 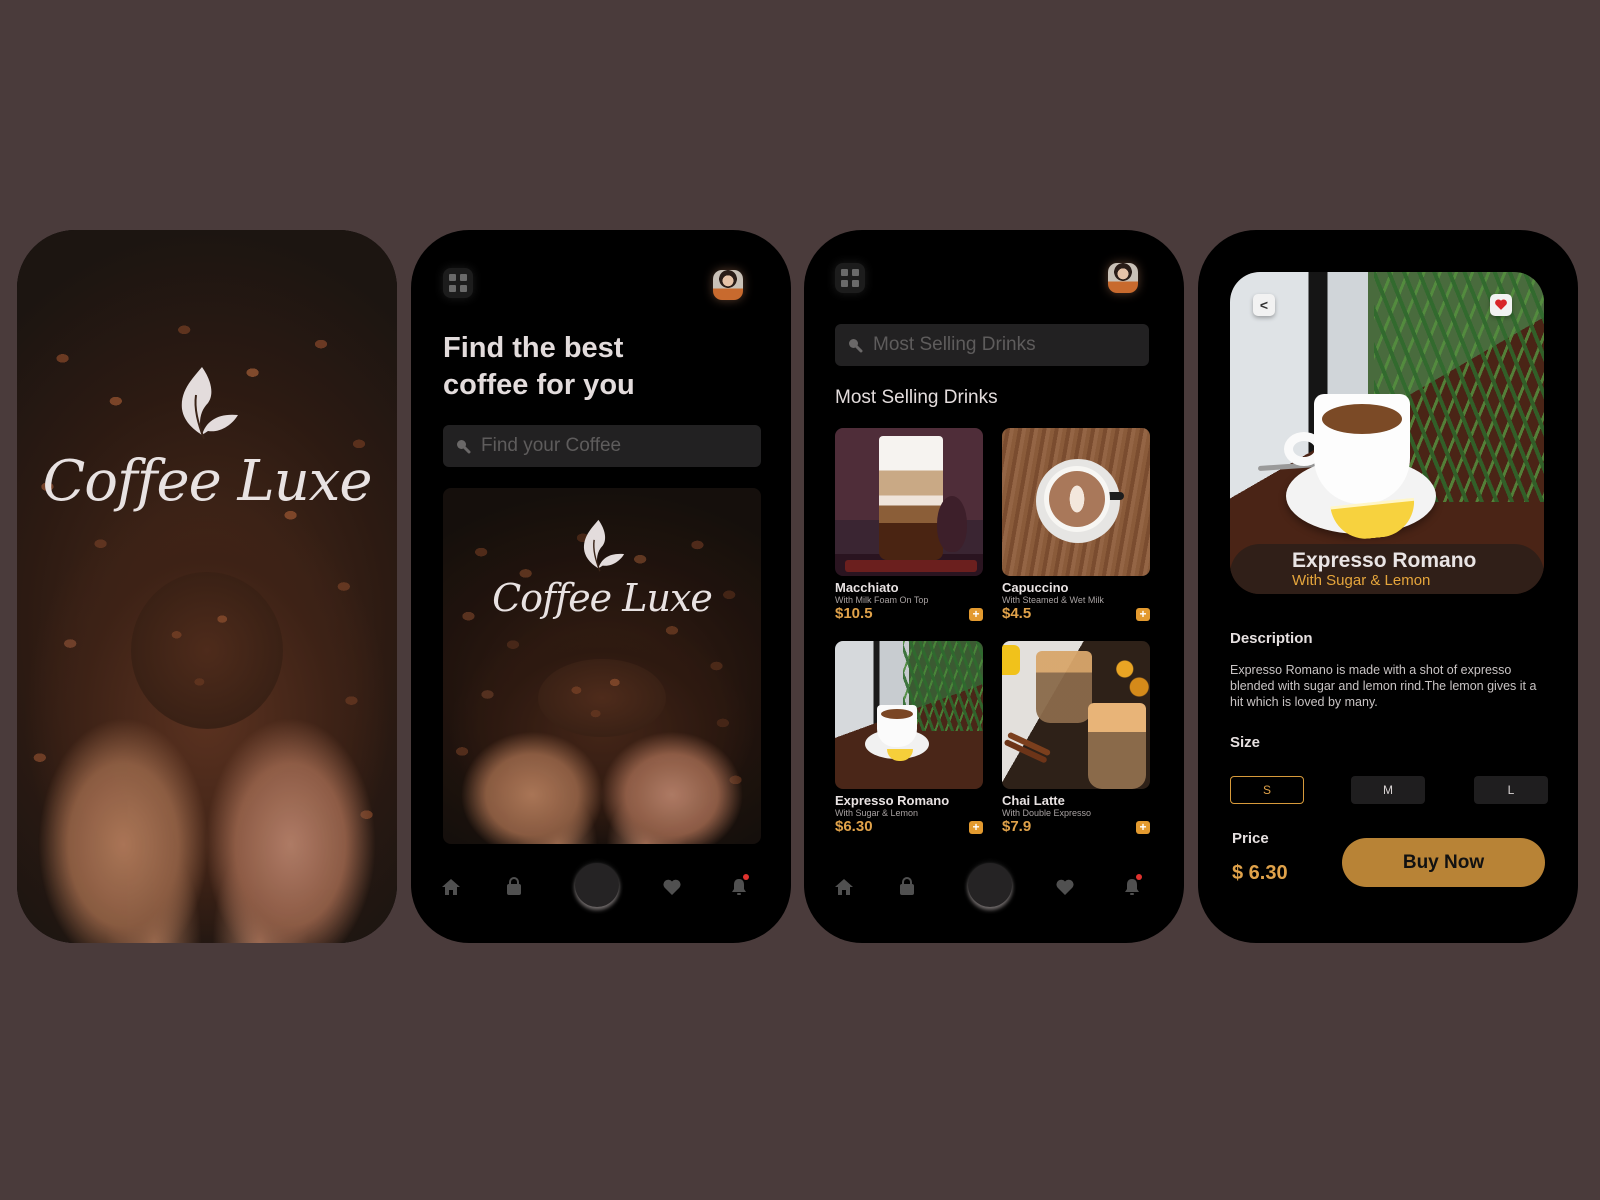 I want to click on size-option-s: S, so click(x=1267, y=790).